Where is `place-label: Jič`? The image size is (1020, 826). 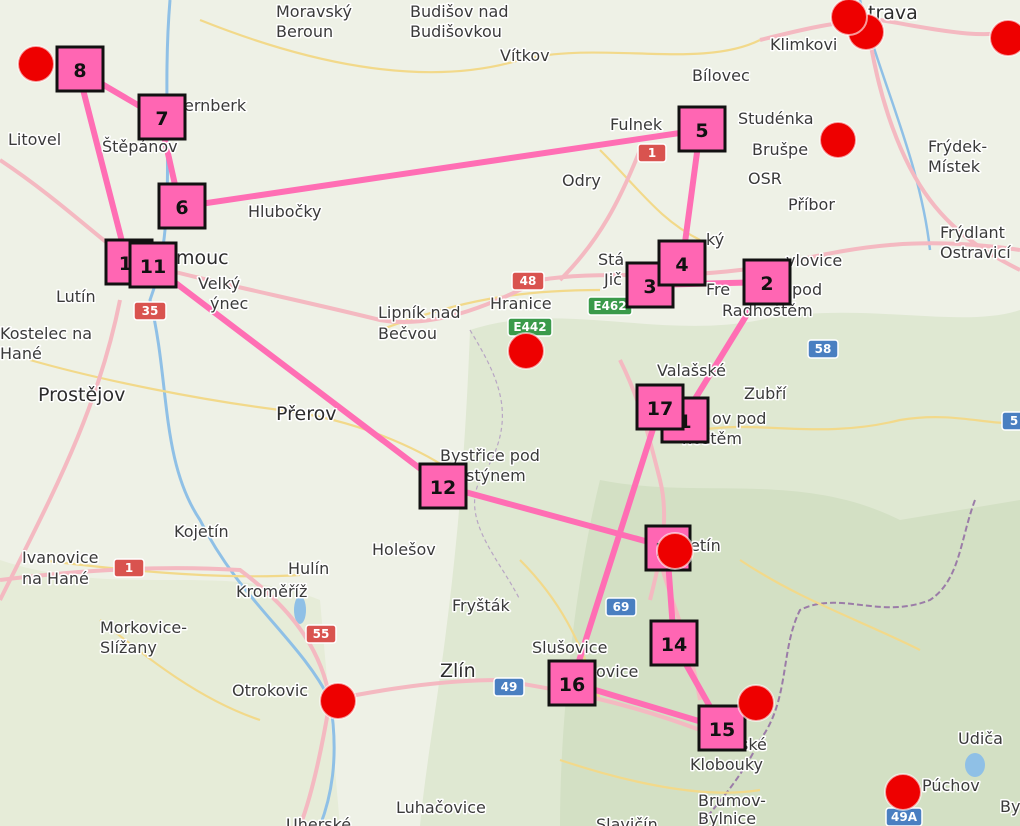
place-label: Jič is located at coordinates (612, 279).